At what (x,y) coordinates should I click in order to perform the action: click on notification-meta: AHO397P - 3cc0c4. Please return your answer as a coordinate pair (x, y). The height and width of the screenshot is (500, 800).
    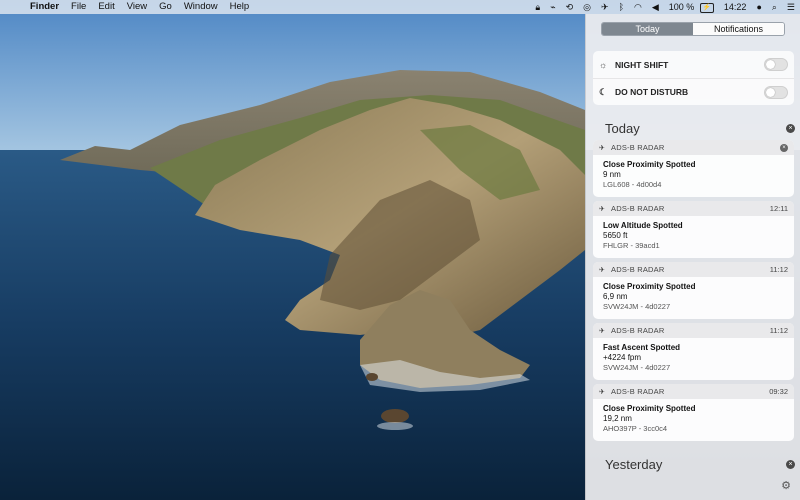
    Looking at the image, I should click on (635, 428).